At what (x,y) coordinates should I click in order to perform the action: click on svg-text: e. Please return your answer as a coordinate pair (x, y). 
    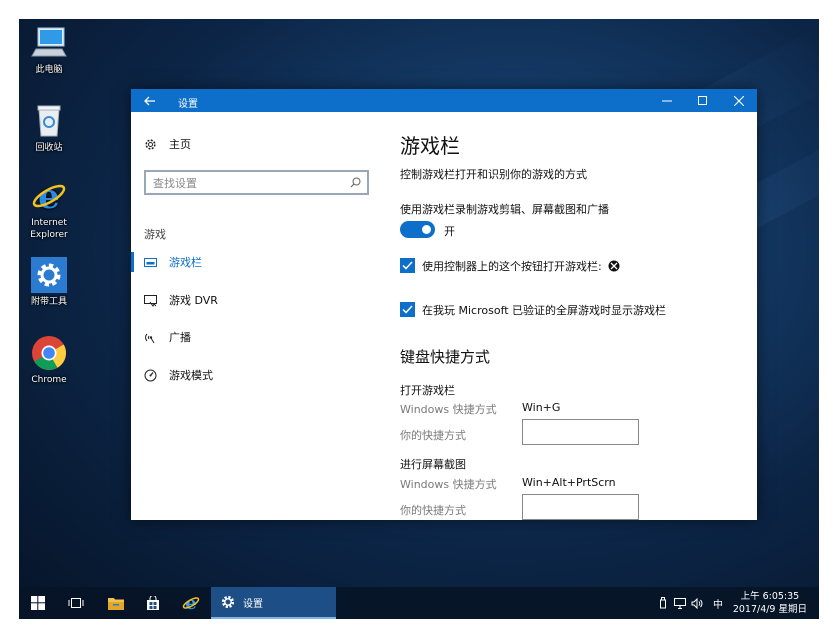
    Looking at the image, I should click on (49, 196).